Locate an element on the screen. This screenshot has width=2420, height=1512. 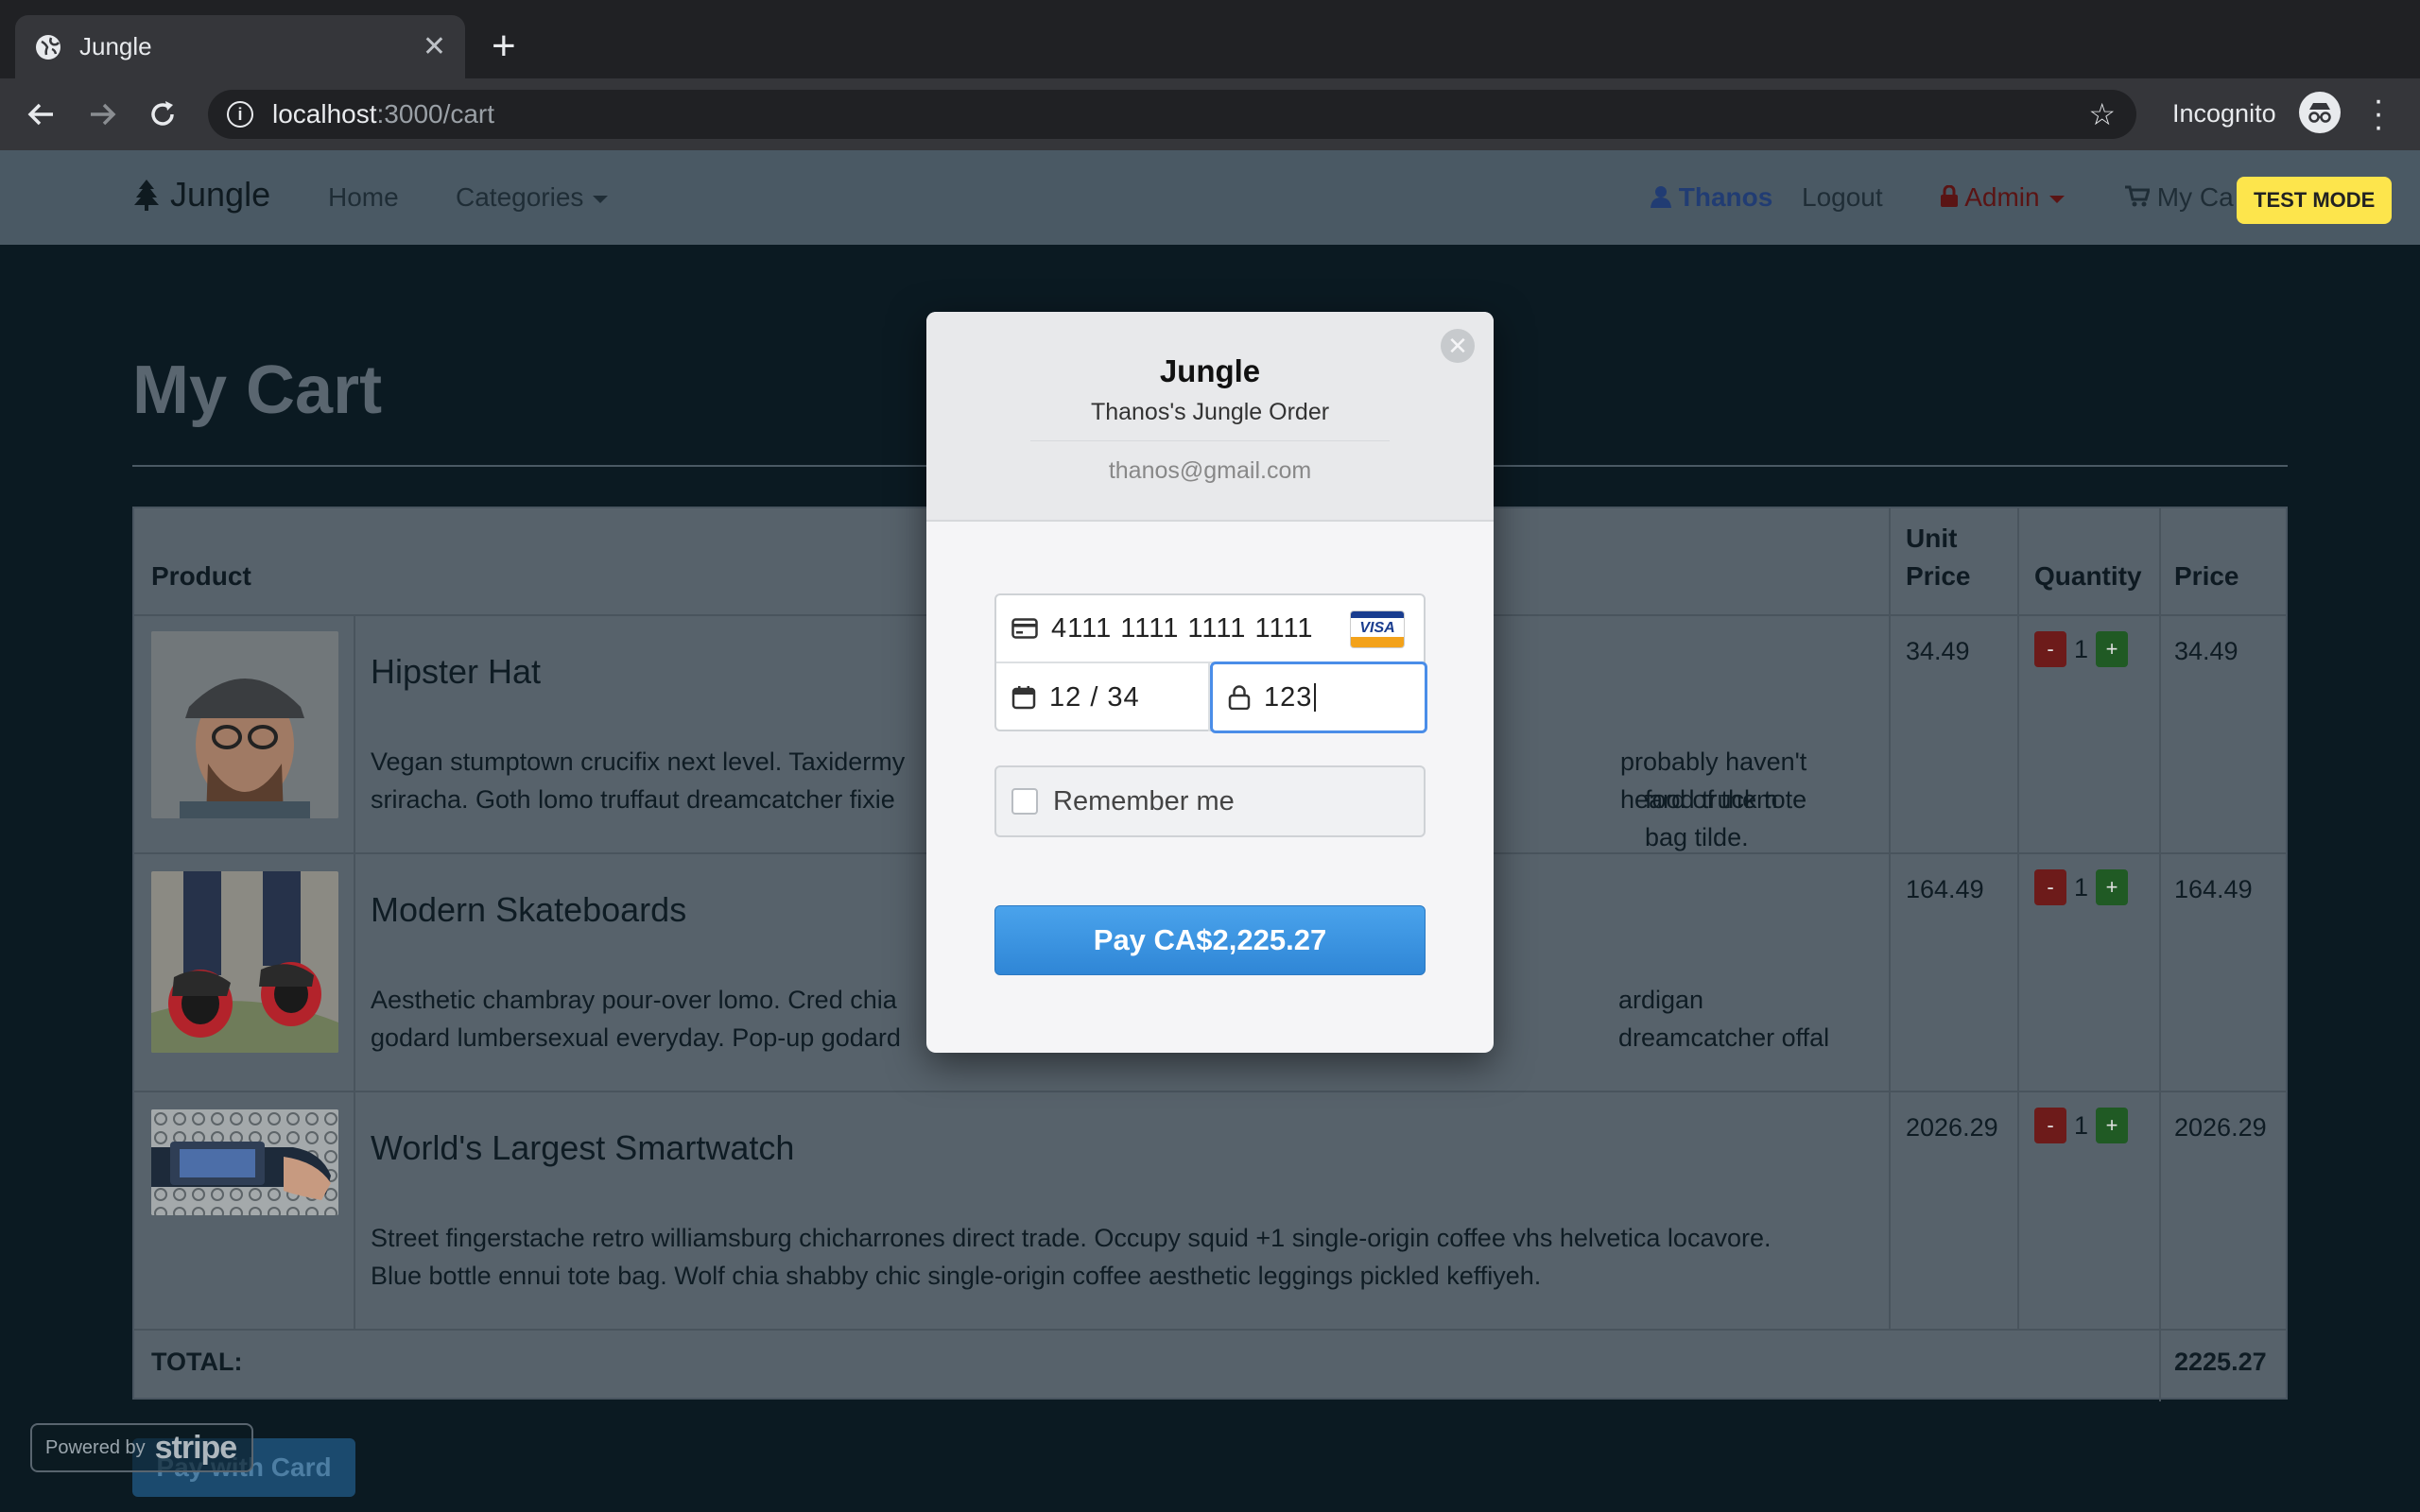
nav-user-name: Thanos is located at coordinates (1725, 197).